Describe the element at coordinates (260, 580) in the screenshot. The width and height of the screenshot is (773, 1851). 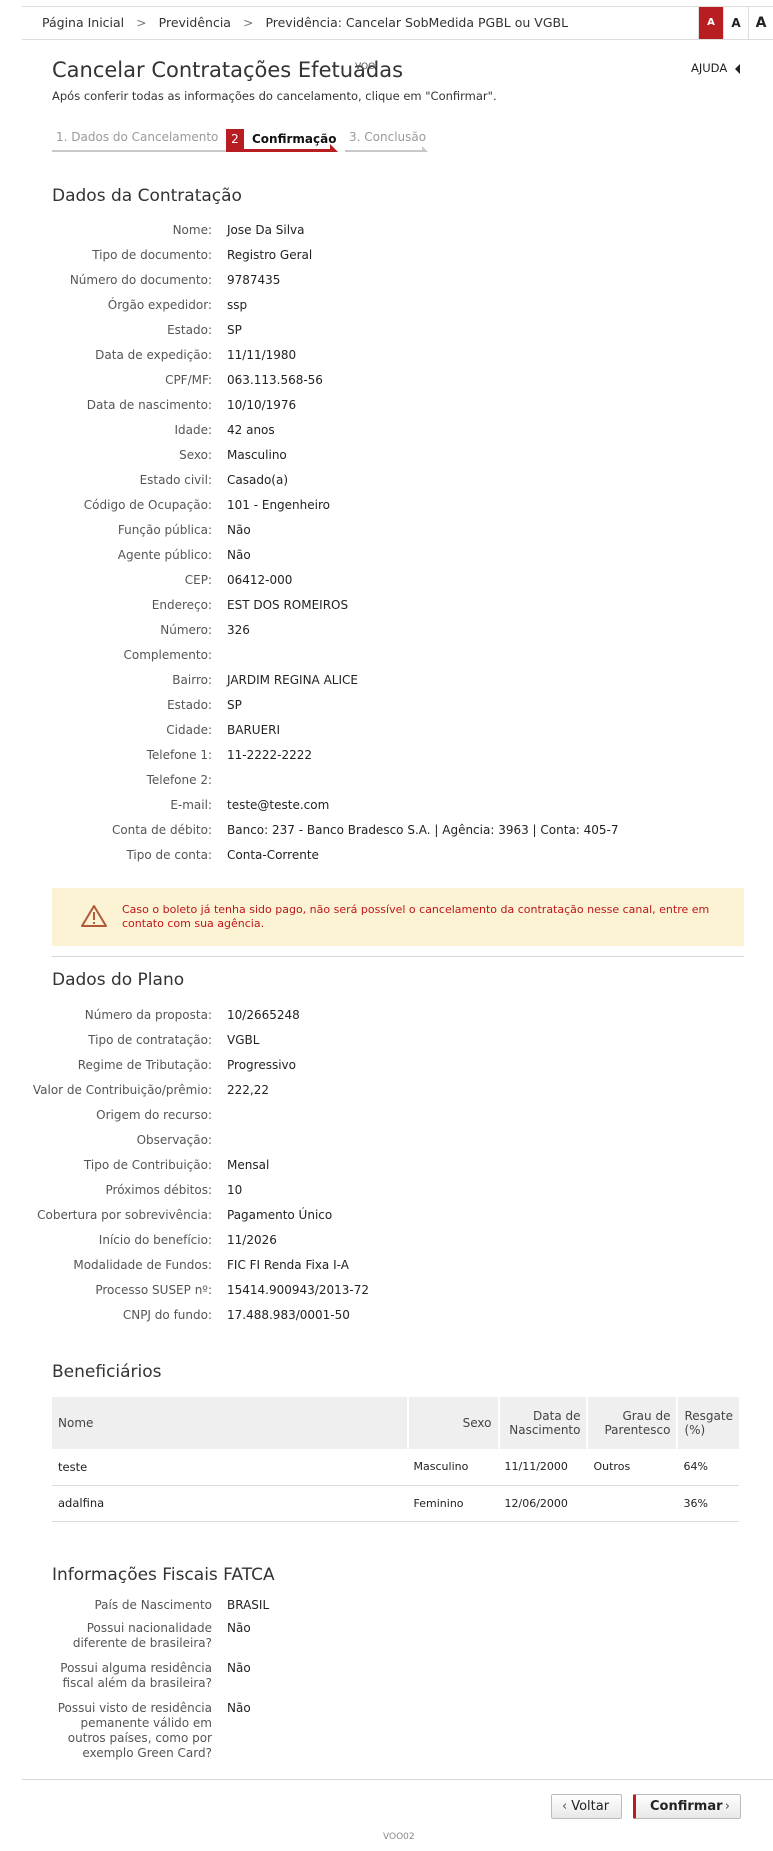
I see `field-value: 06412-000` at that location.